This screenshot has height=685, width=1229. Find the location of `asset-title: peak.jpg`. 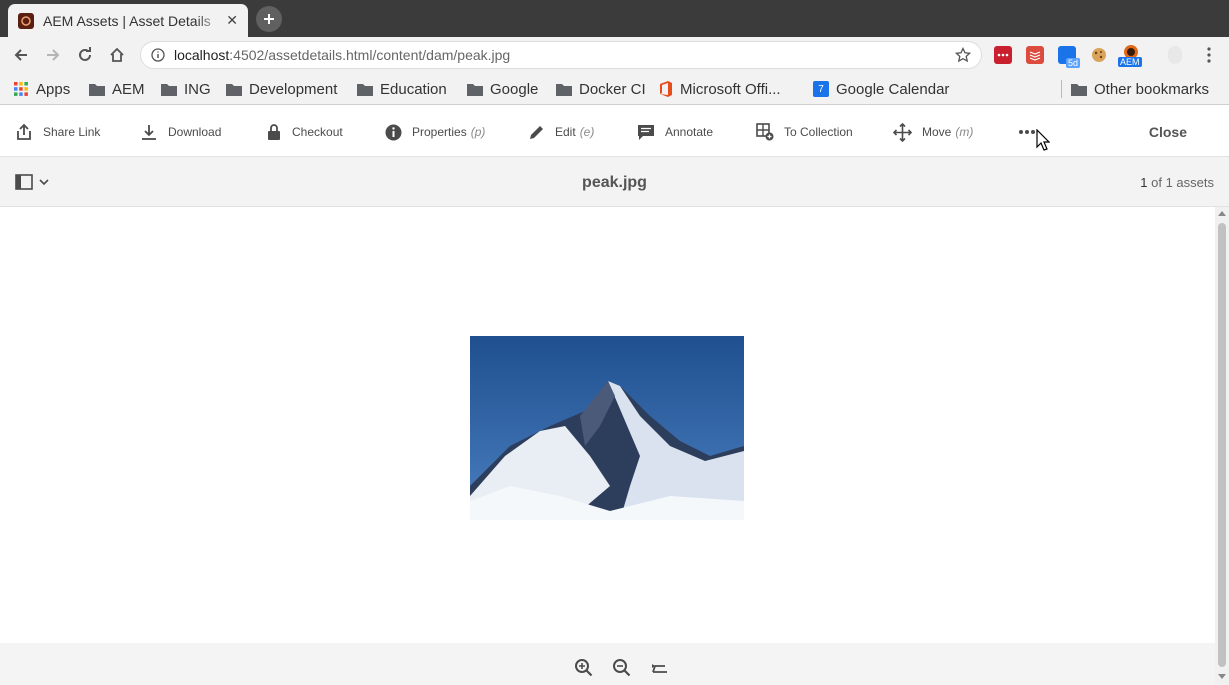

asset-title: peak.jpg is located at coordinates (614, 182).